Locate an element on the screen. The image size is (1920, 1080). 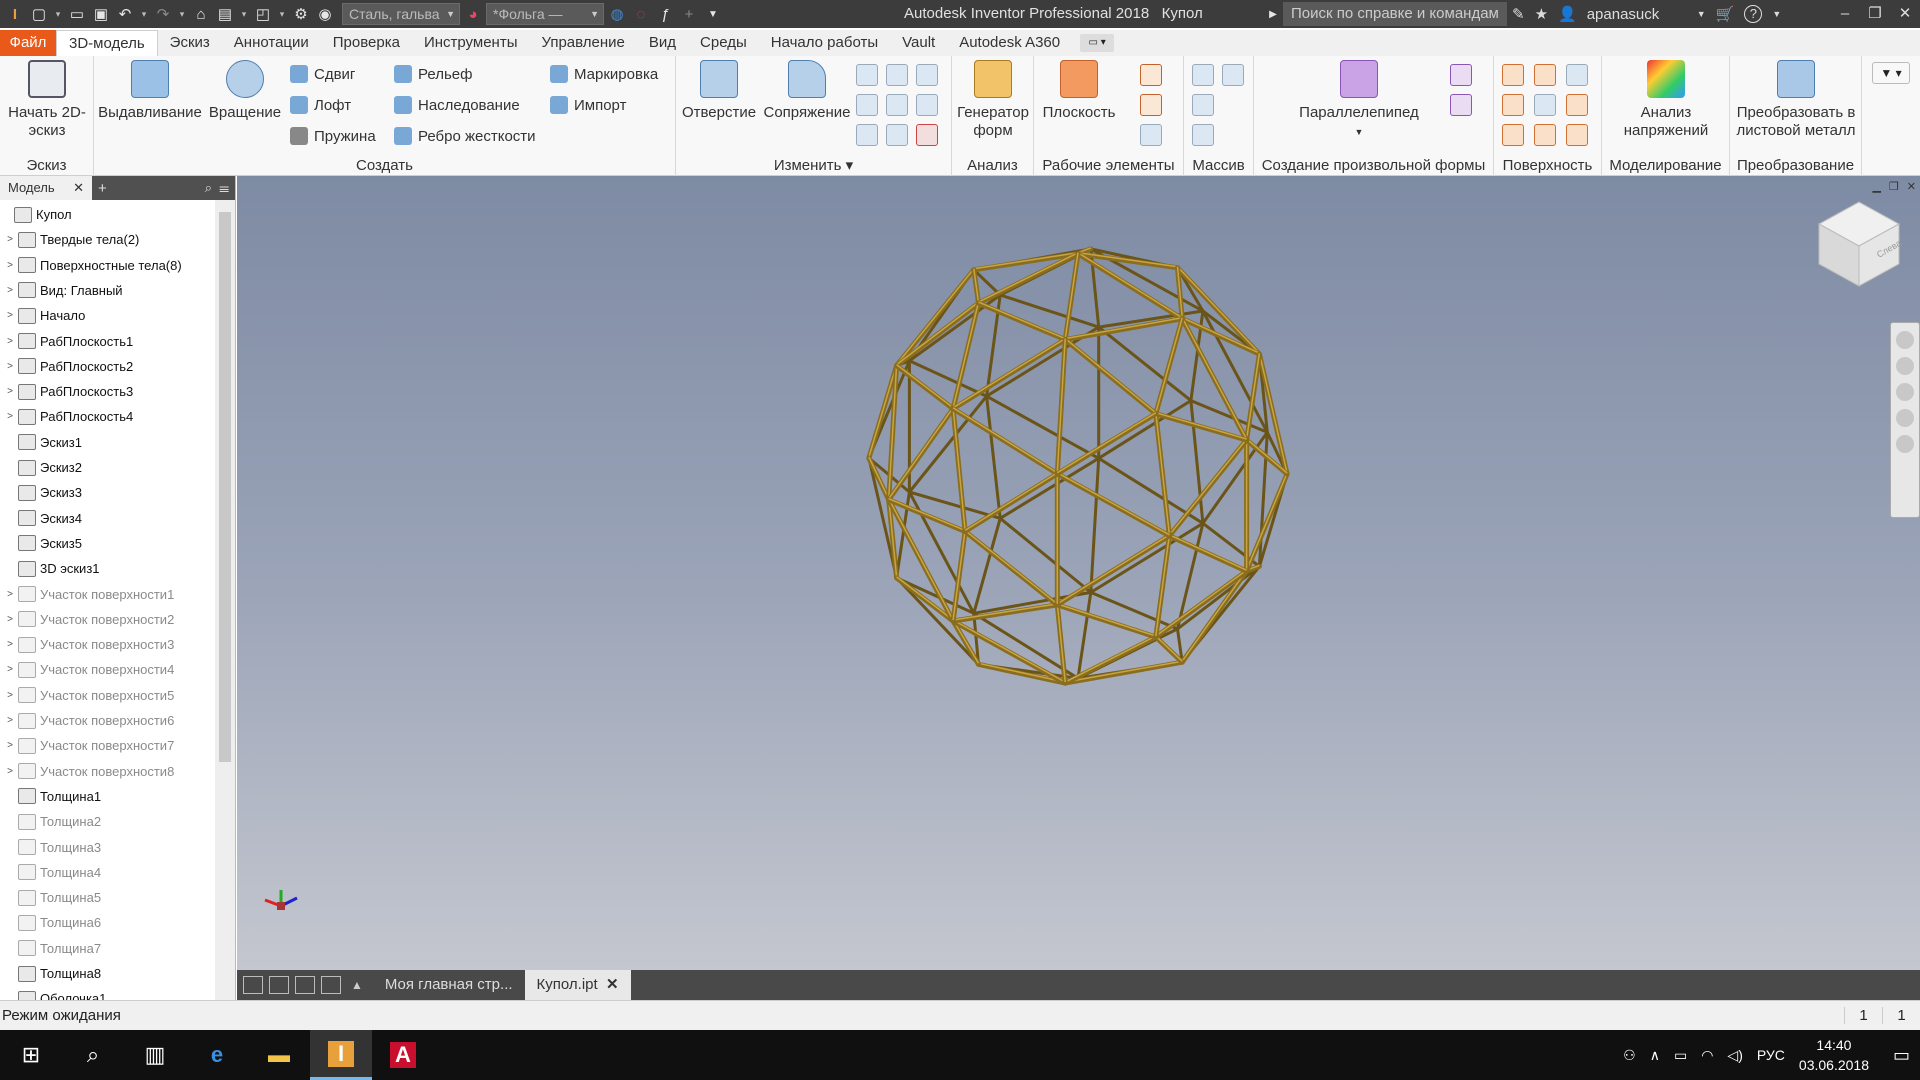
folder-icon: ▤ is located at coordinates (225, 14).